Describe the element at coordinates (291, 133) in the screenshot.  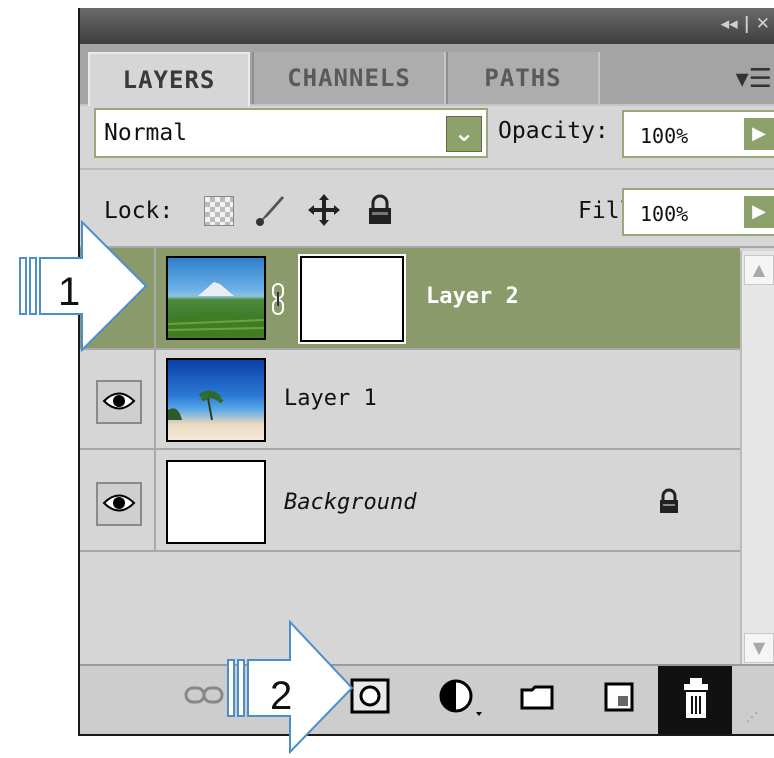
I see `blend-mode-select: Normal ⌄` at that location.